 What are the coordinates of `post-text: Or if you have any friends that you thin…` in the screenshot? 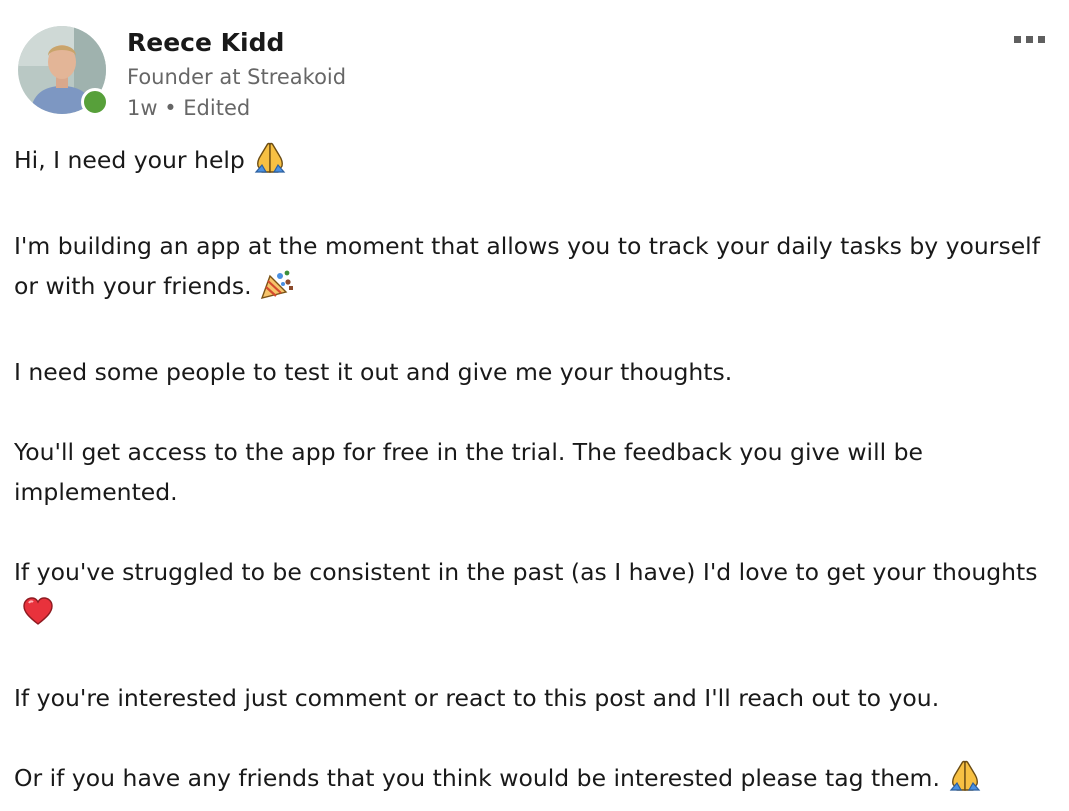 It's located at (477, 778).